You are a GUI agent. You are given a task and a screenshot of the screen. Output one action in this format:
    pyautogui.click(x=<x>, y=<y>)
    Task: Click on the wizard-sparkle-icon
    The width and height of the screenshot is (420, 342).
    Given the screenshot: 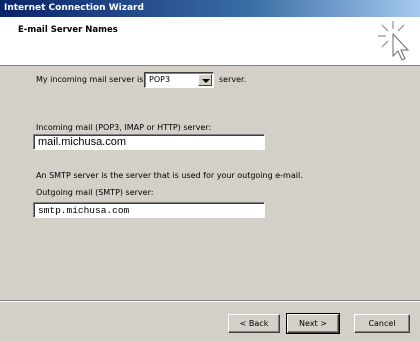 What is the action you would take?
    pyautogui.click(x=394, y=41)
    